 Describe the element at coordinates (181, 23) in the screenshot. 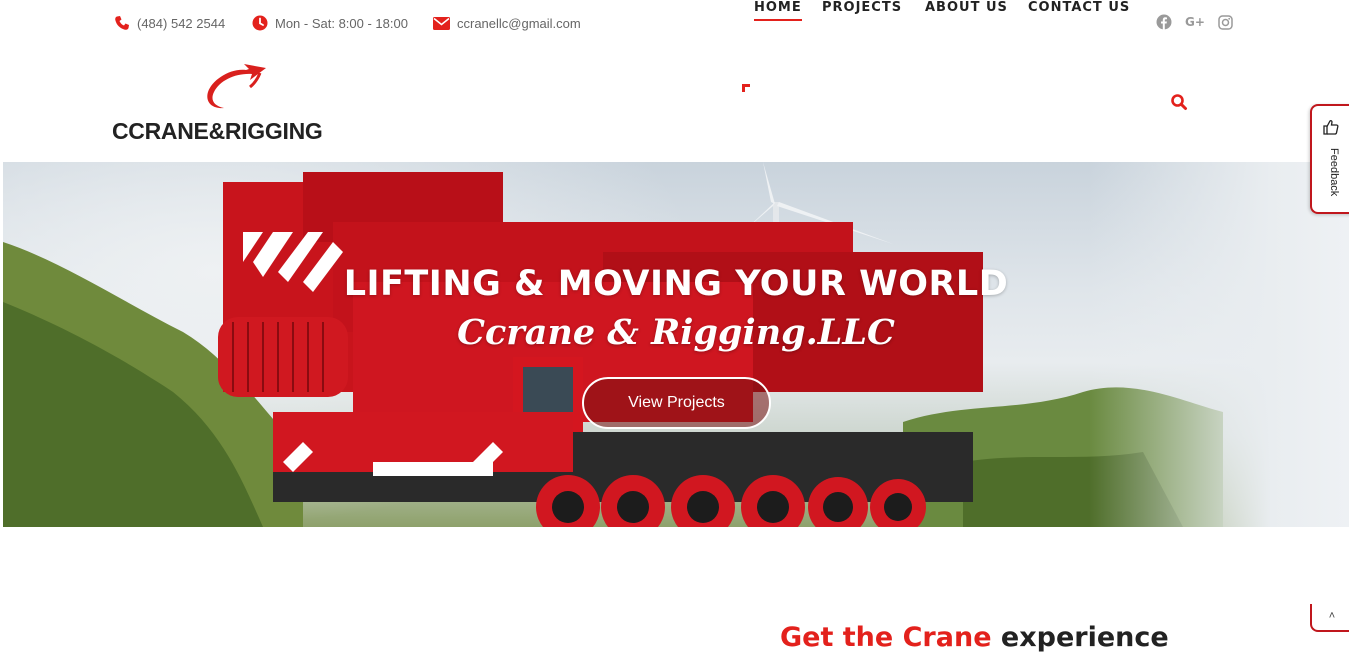

I see `phone-number: (484) 542 2544` at that location.